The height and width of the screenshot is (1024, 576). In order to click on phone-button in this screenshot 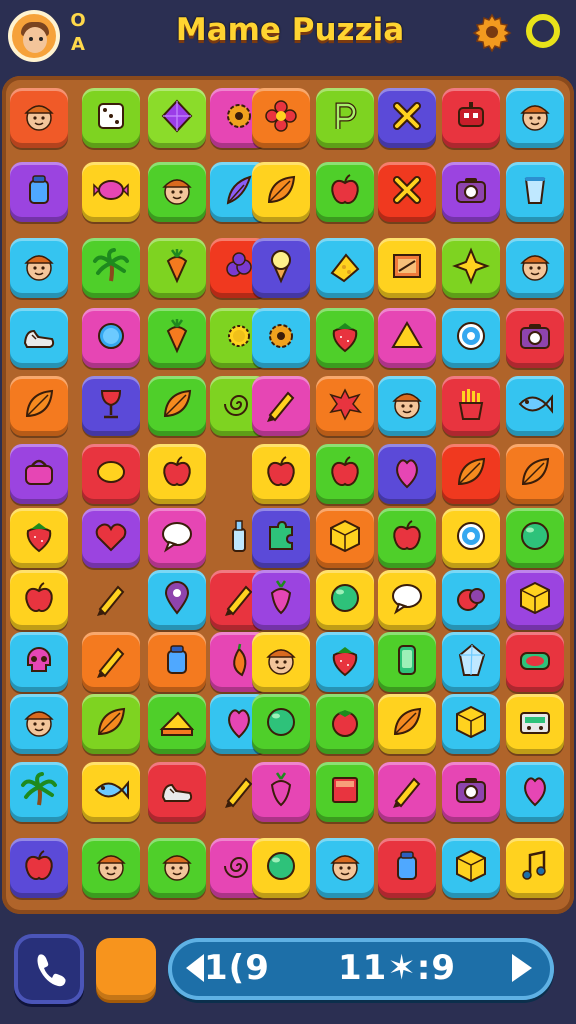, I will do `click(49, 969)`.